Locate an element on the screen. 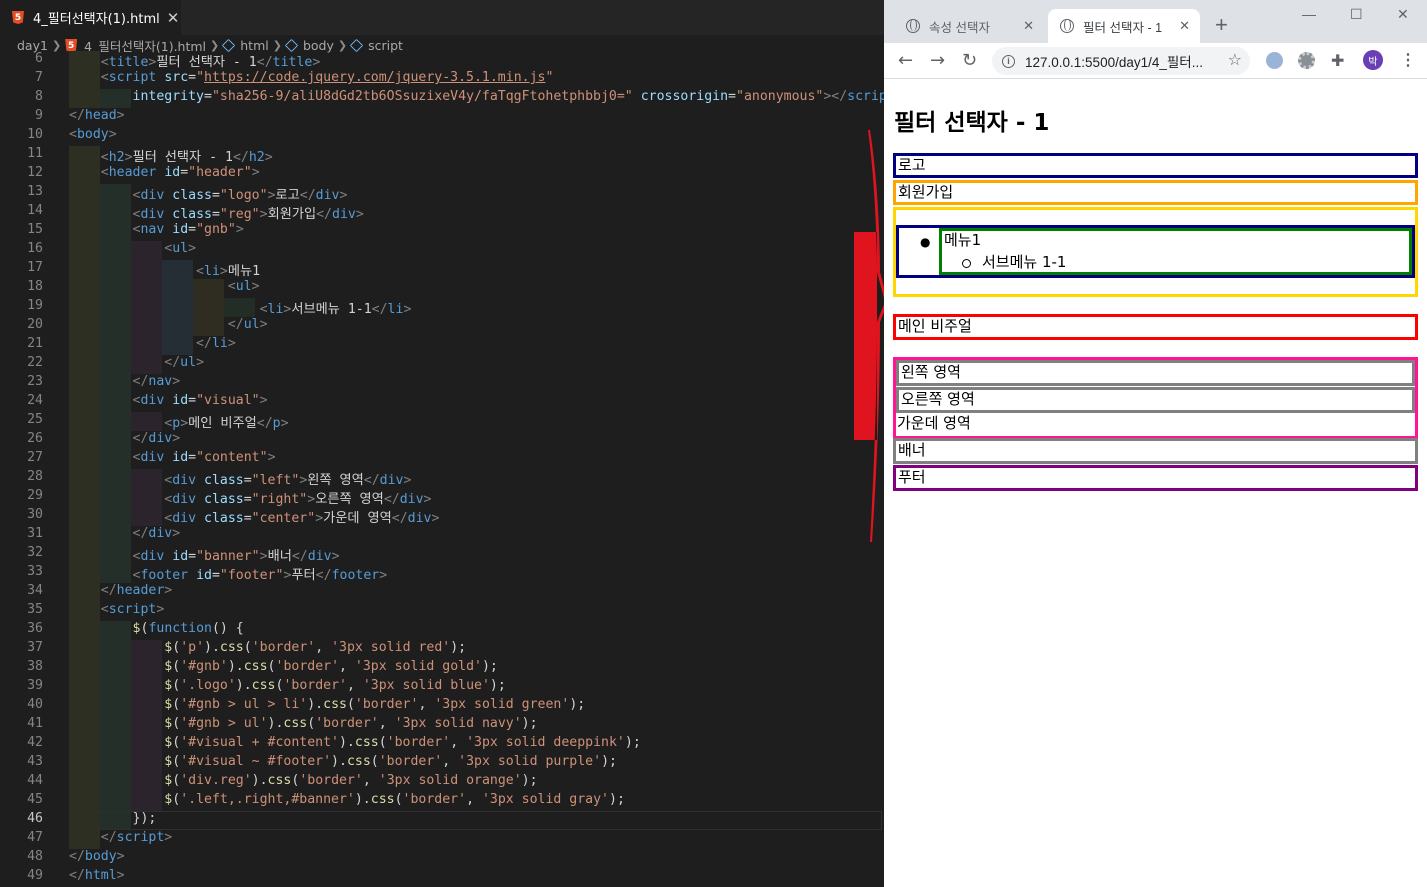 Image resolution: width=1427 pixels, height=887 pixels. code-line: 15 <nav id="gnb"> is located at coordinates (442, 231).